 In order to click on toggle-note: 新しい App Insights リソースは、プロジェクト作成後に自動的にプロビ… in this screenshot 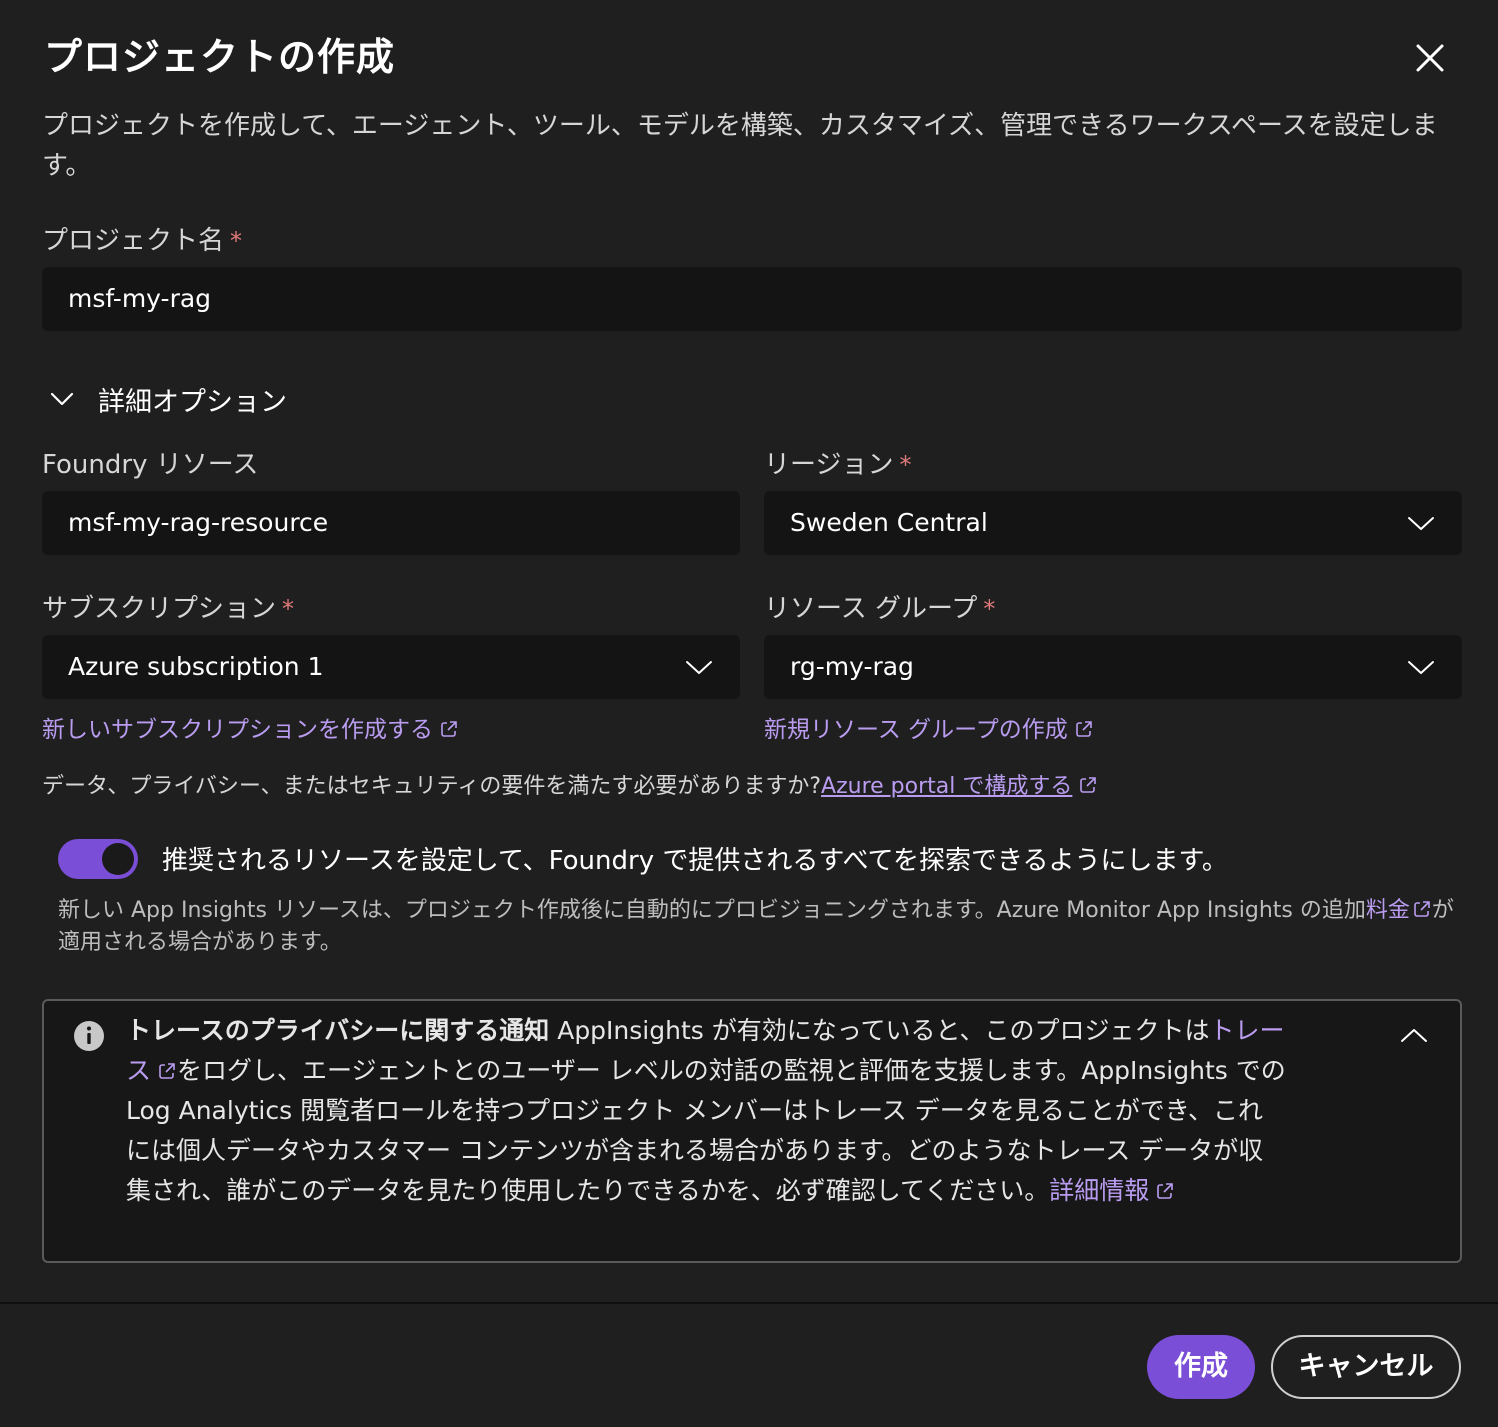, I will do `click(758, 927)`.